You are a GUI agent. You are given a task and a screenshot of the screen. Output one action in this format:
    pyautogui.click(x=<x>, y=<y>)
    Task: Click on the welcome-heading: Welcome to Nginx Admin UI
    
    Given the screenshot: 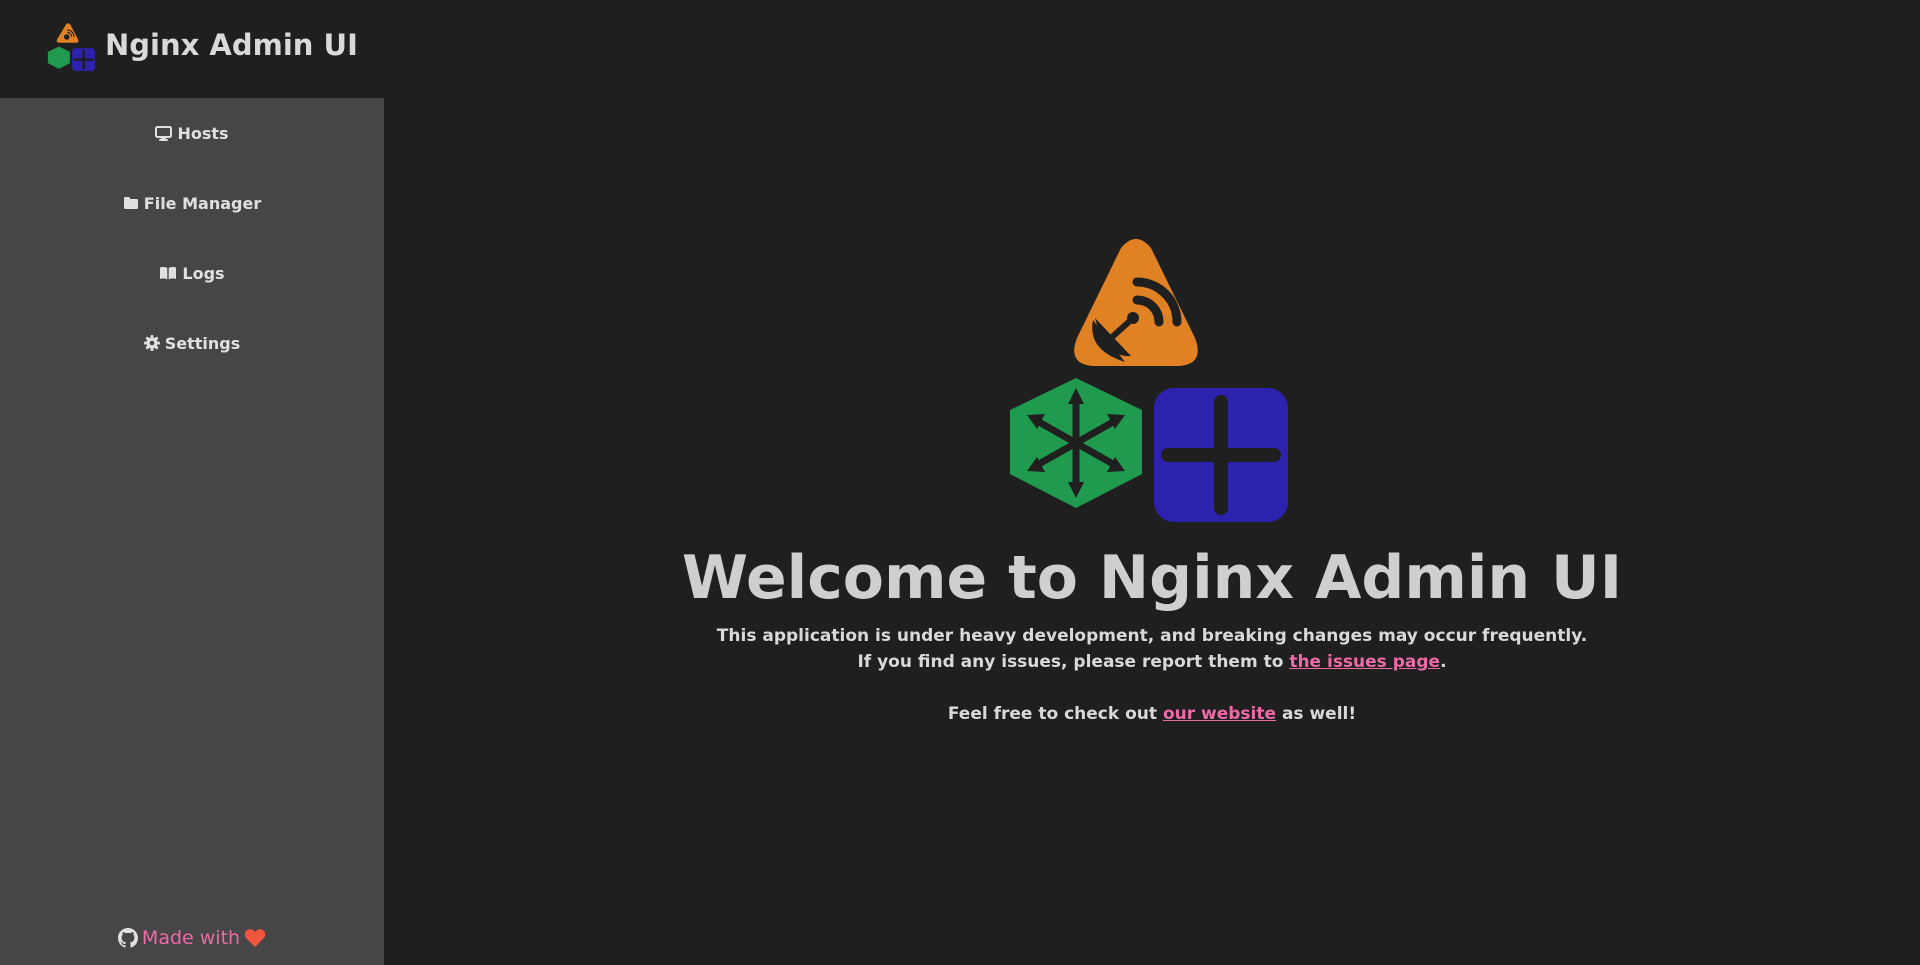 What is the action you would take?
    pyautogui.click(x=1152, y=578)
    